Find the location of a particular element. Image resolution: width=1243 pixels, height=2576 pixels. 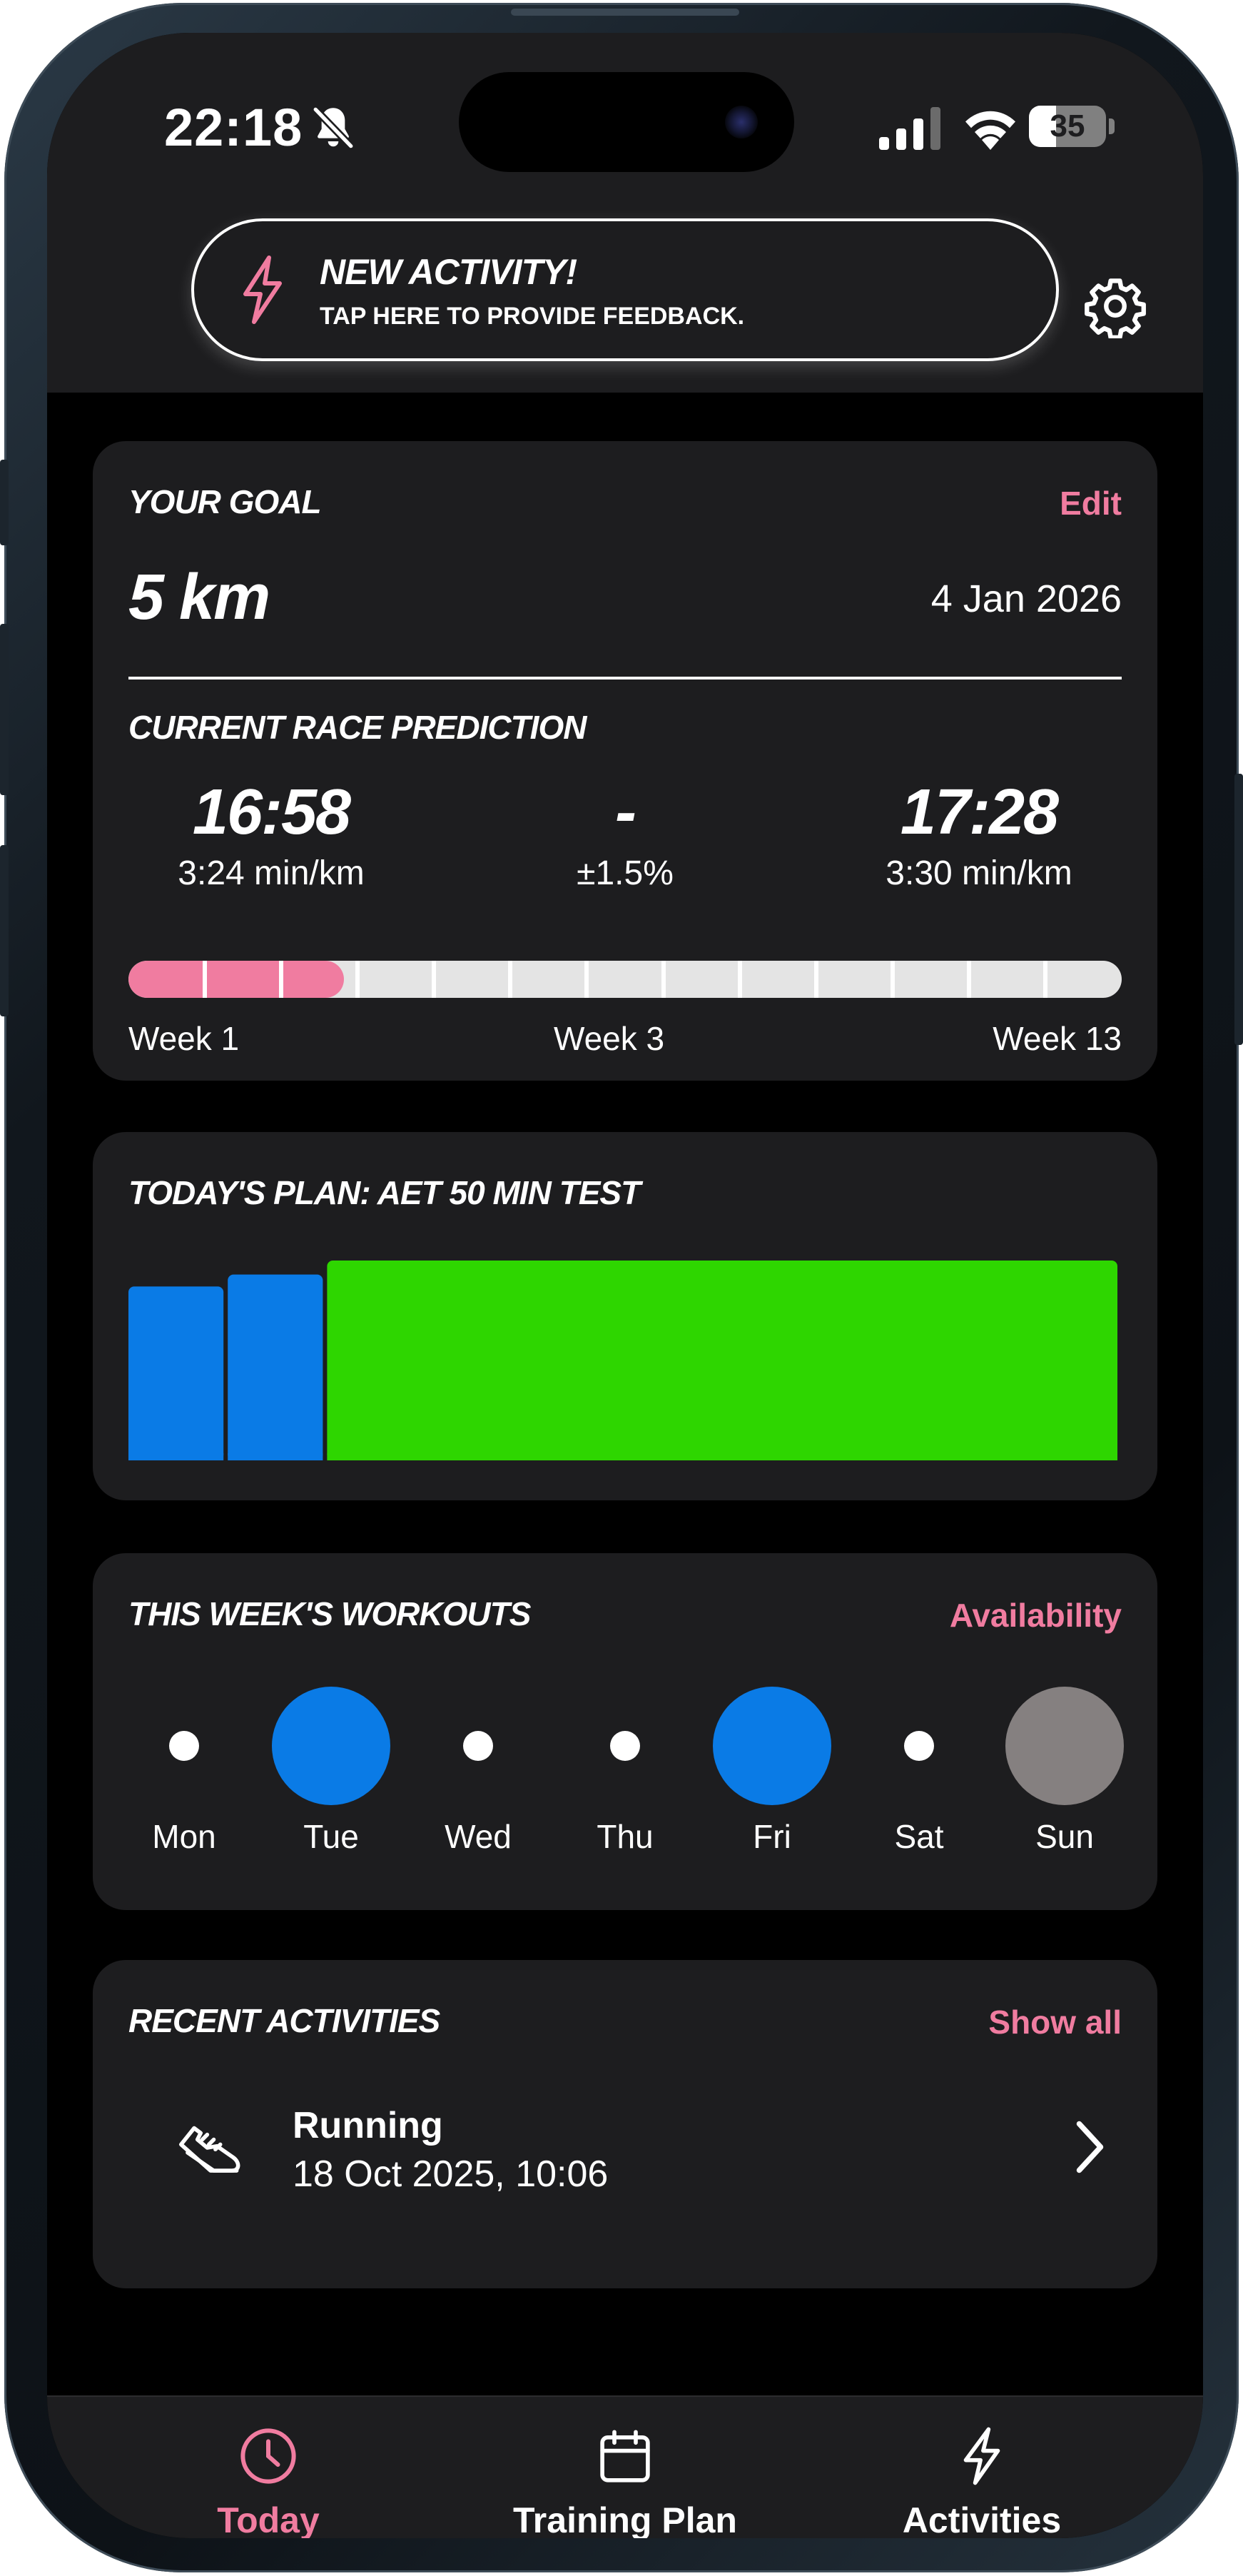

tab-label-activities: Activities is located at coordinates (982, 2519).